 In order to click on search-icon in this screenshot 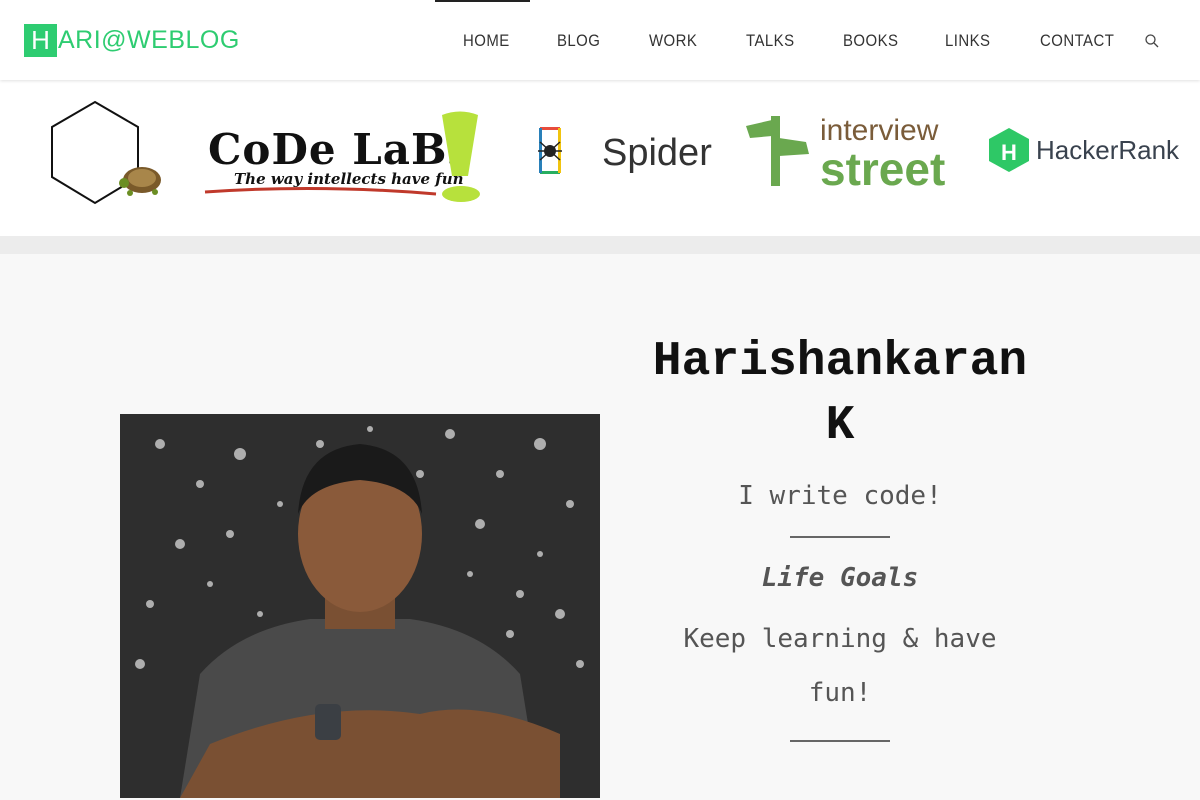, I will do `click(1152, 41)`.